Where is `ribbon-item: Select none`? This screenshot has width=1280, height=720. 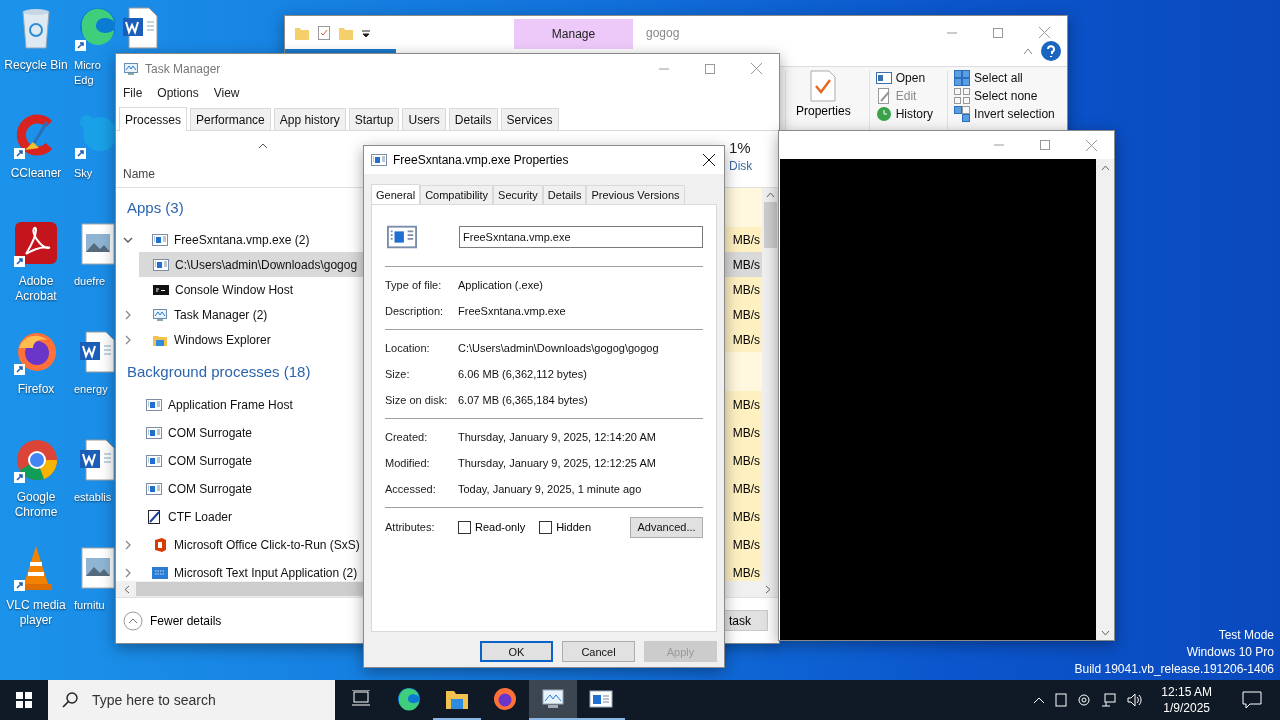 ribbon-item: Select none is located at coordinates (1004, 96).